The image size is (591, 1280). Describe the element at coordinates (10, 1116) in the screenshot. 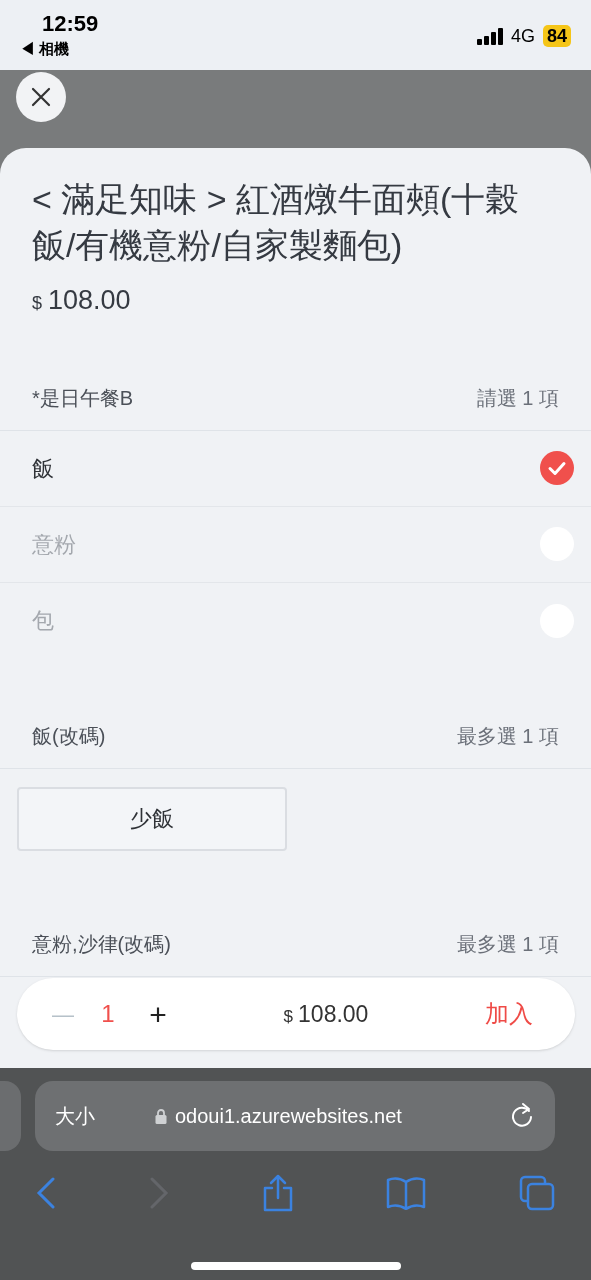

I see `tab-preview` at that location.